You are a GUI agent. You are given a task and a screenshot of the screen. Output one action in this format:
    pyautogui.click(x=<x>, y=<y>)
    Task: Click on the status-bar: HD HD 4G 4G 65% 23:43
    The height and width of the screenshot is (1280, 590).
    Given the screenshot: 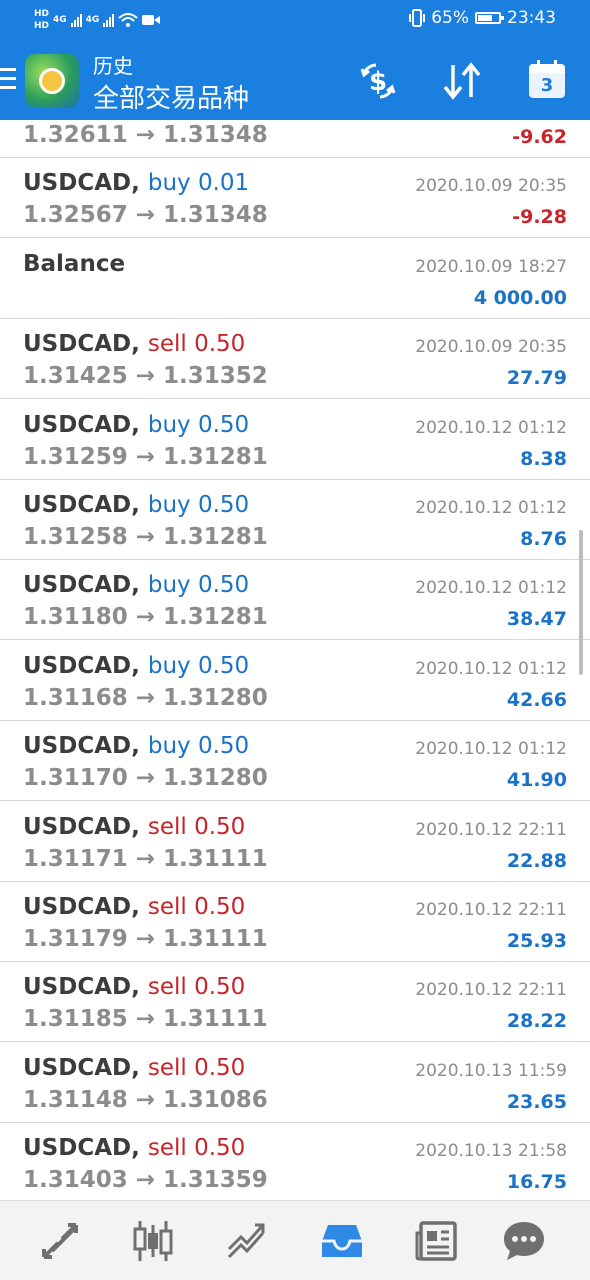 What is the action you would take?
    pyautogui.click(x=295, y=20)
    